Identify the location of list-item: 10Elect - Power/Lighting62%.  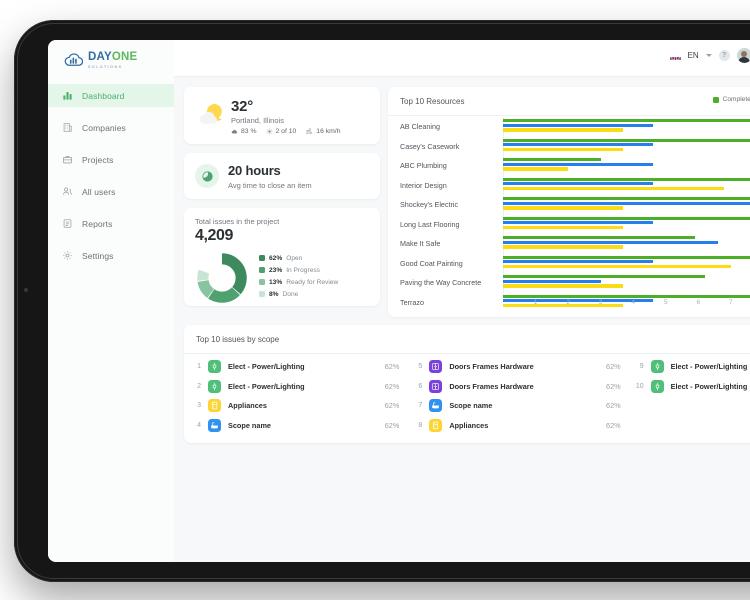
(691, 387).